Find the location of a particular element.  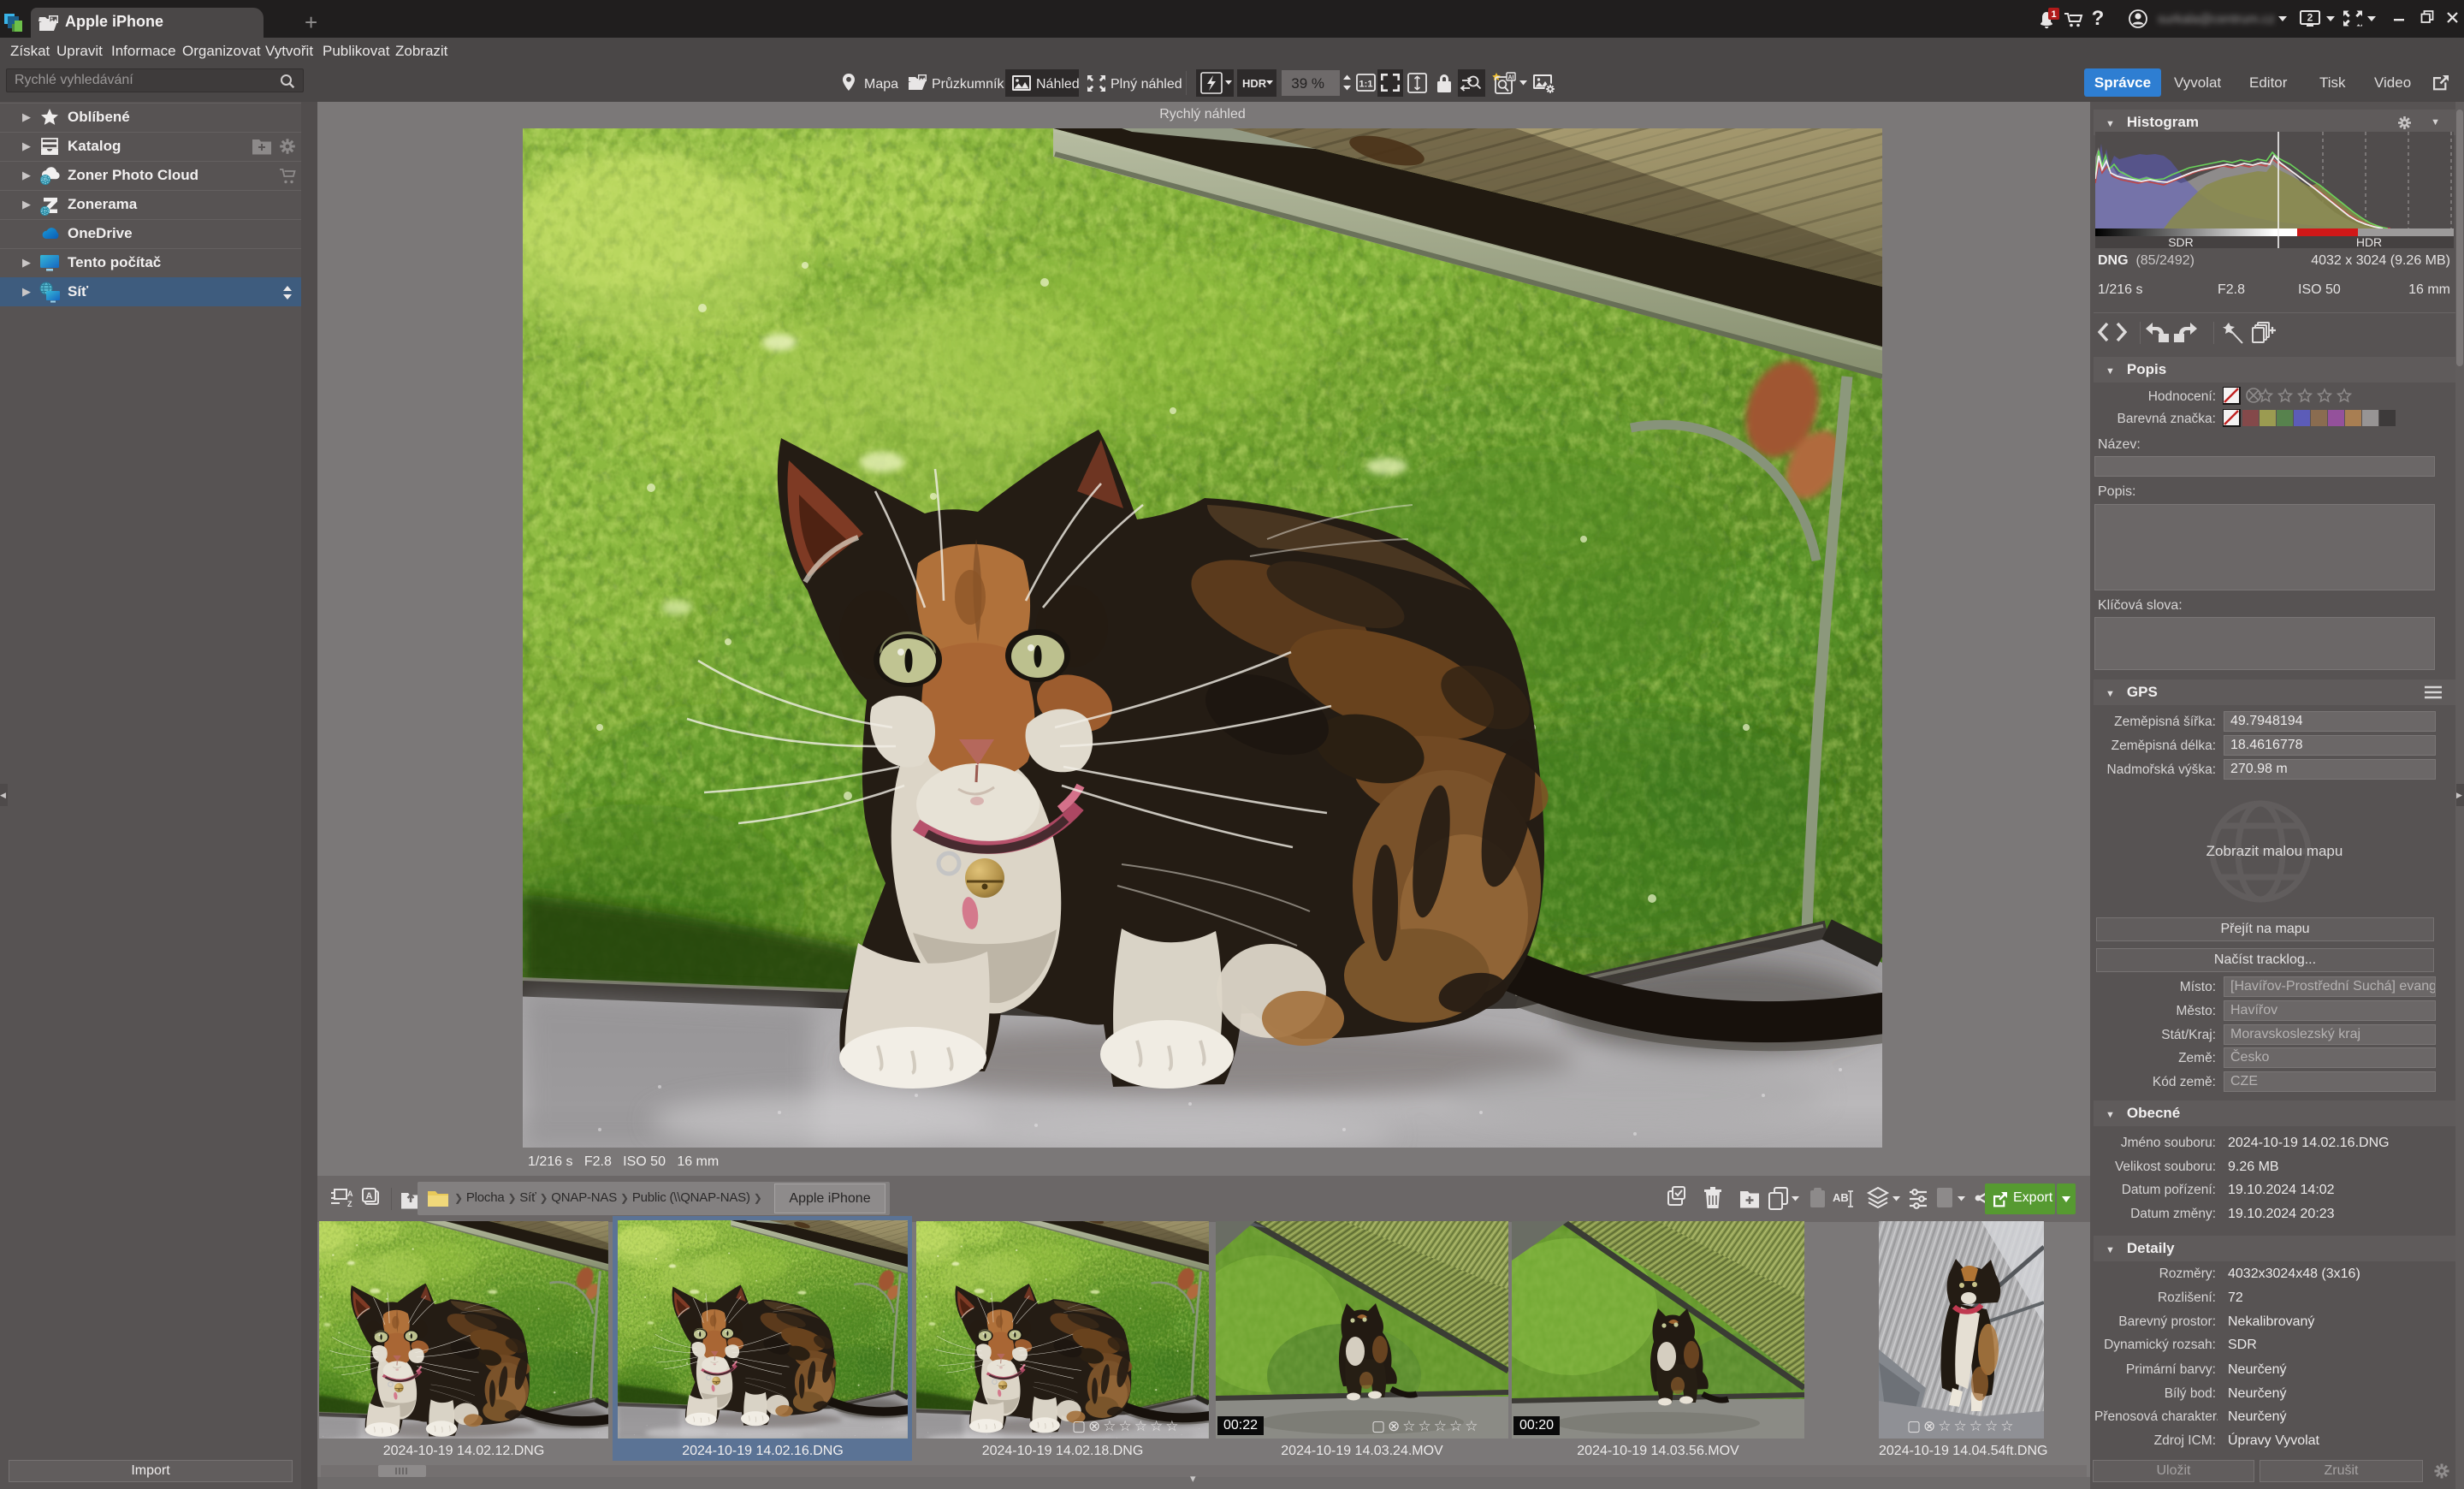

svg-text: Z is located at coordinates (349, 1204).